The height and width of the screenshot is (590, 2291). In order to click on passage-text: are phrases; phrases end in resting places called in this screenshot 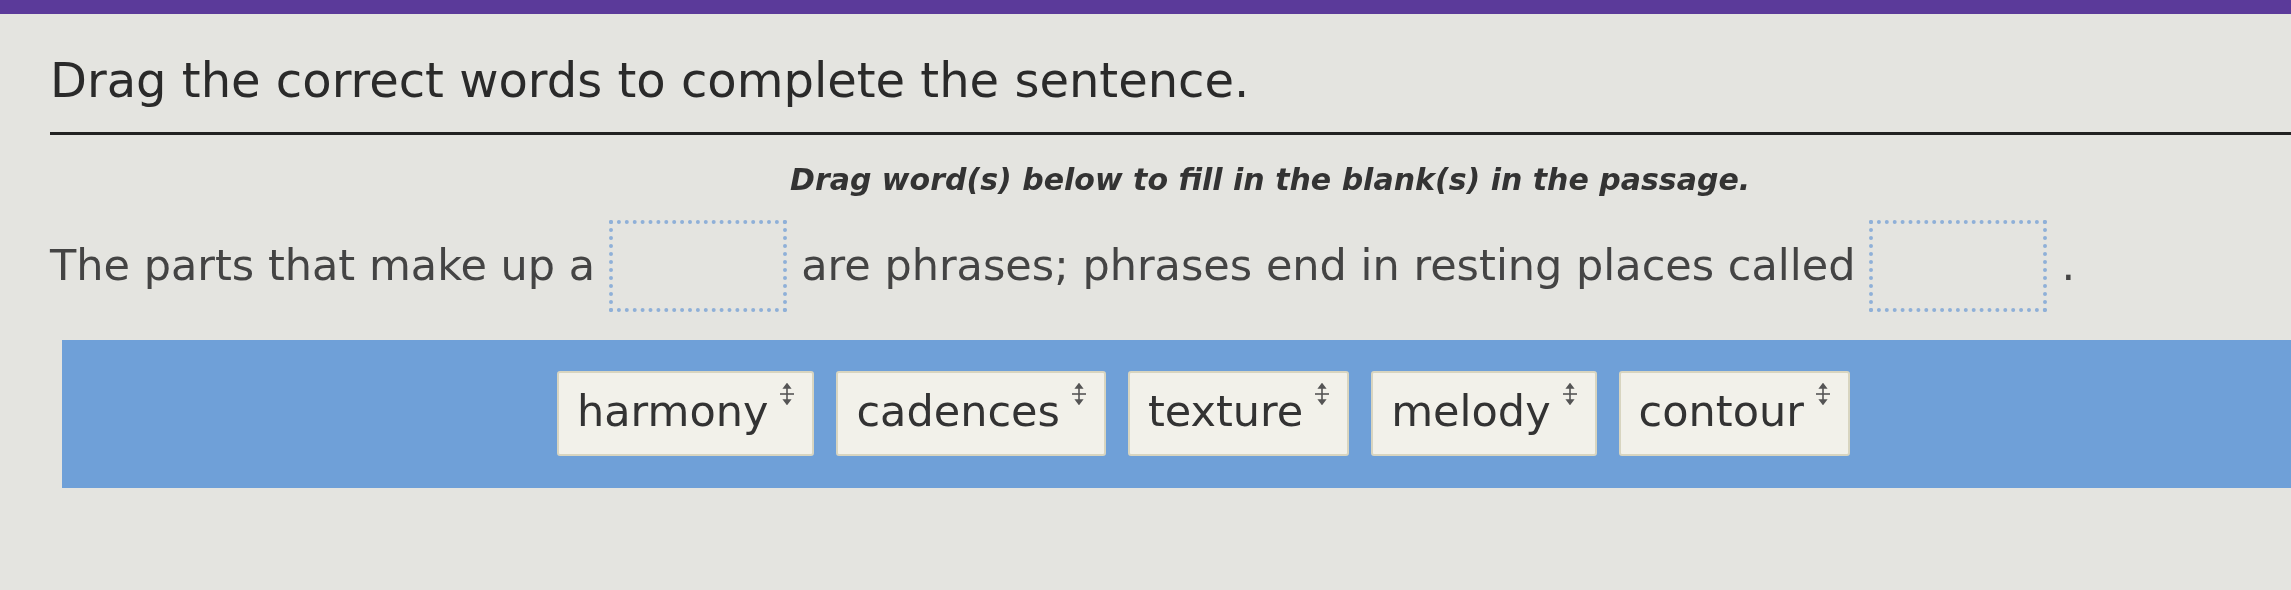, I will do `click(1328, 266)`.